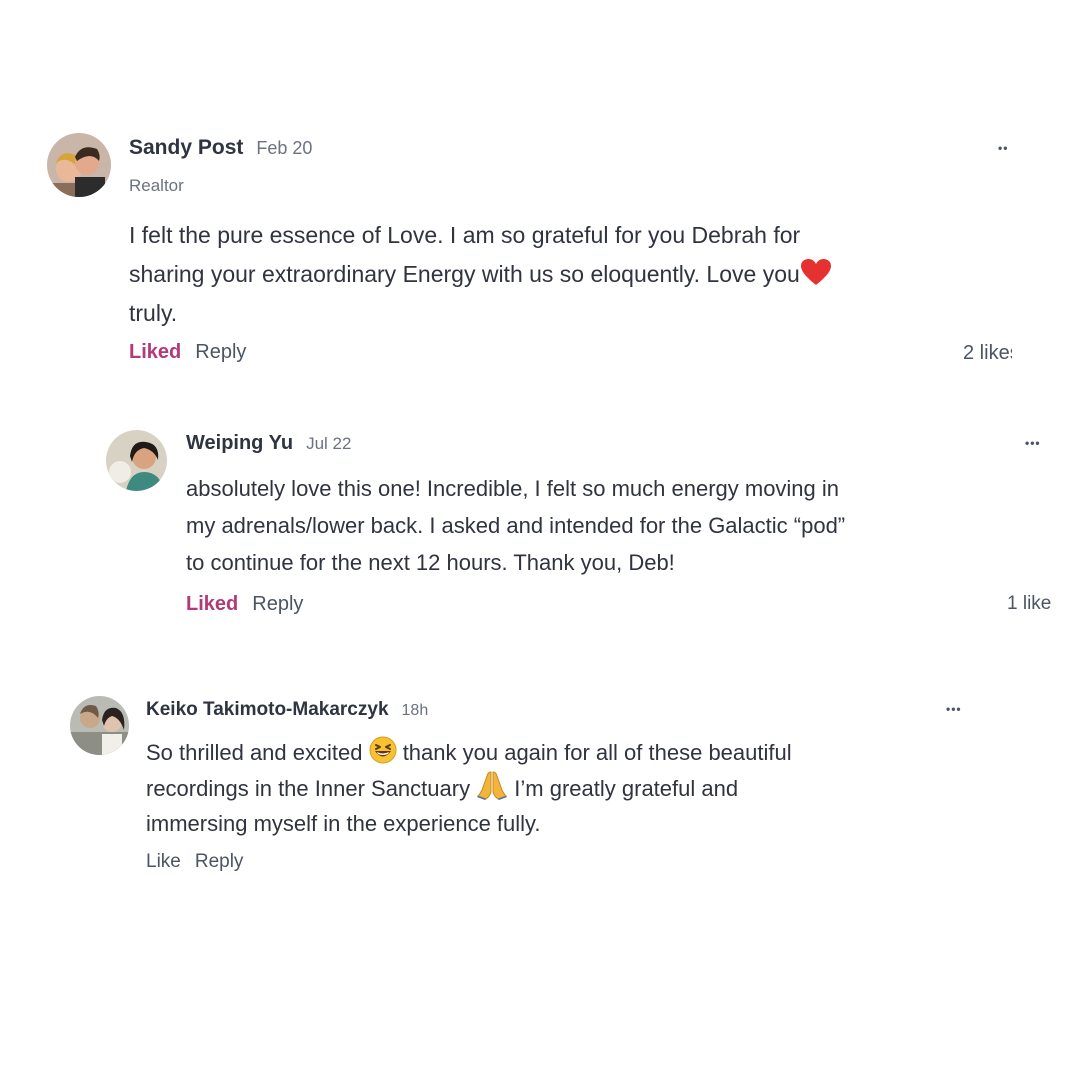  I want to click on comment-date: Jul 22, so click(328, 444).